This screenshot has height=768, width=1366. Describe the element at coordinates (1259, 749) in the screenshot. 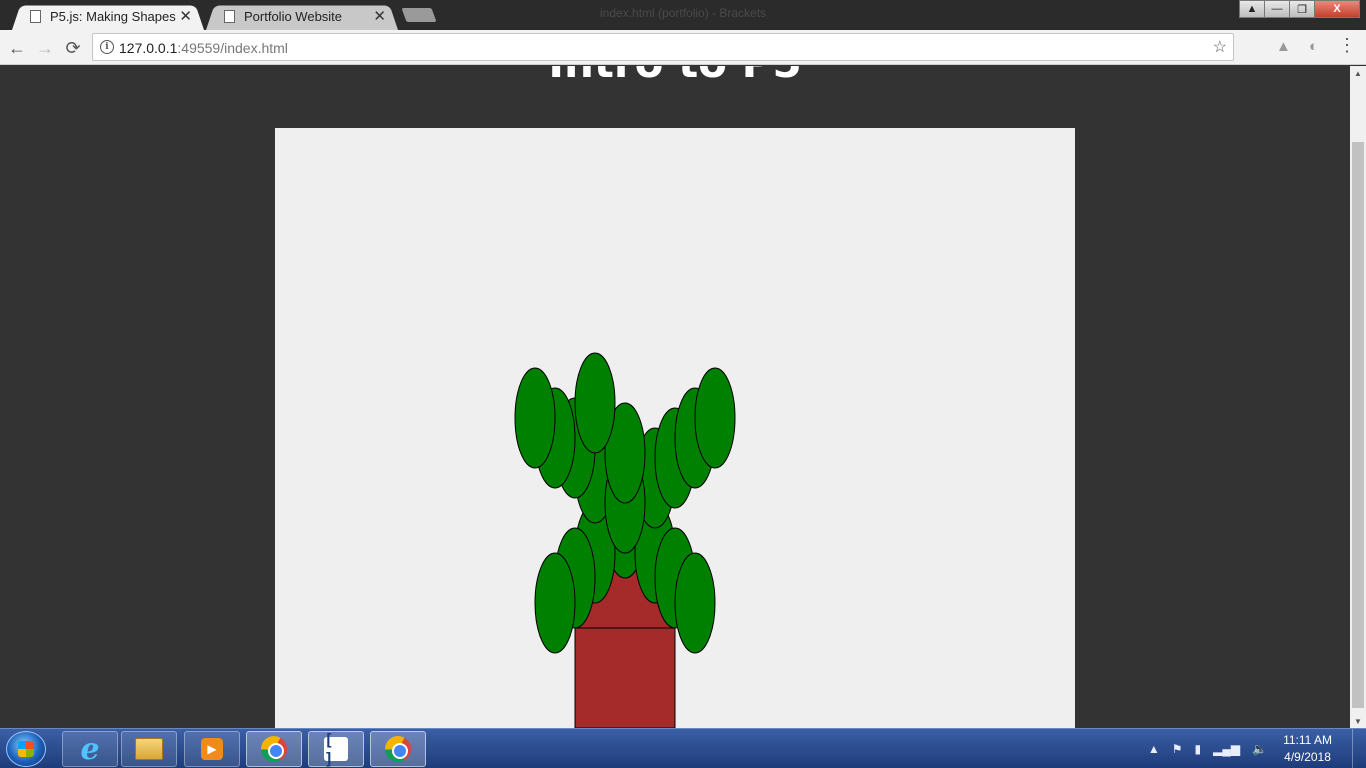

I see `volume-icon: 🔈` at that location.